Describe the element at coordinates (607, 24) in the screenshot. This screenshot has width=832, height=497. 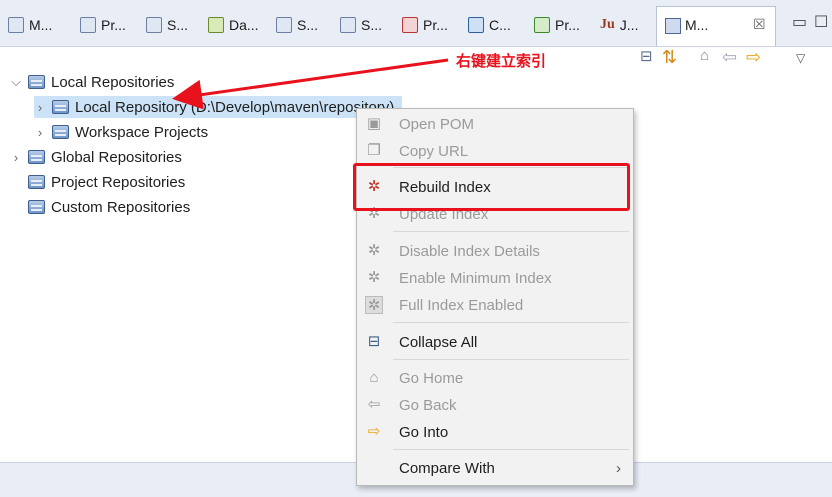
I see `junit-icon: Ju` at that location.